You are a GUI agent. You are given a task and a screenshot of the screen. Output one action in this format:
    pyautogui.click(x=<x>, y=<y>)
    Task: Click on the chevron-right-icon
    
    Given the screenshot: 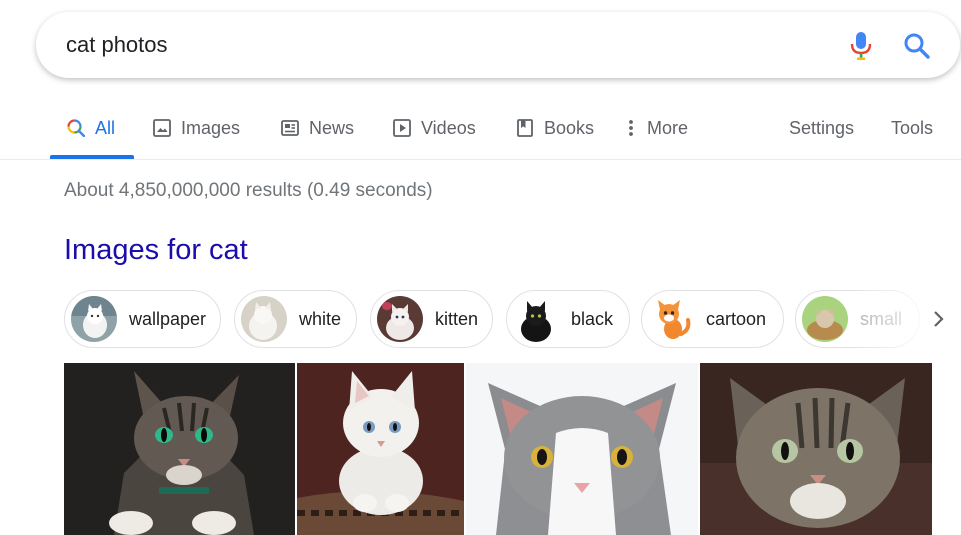 What is the action you would take?
    pyautogui.click(x=939, y=319)
    